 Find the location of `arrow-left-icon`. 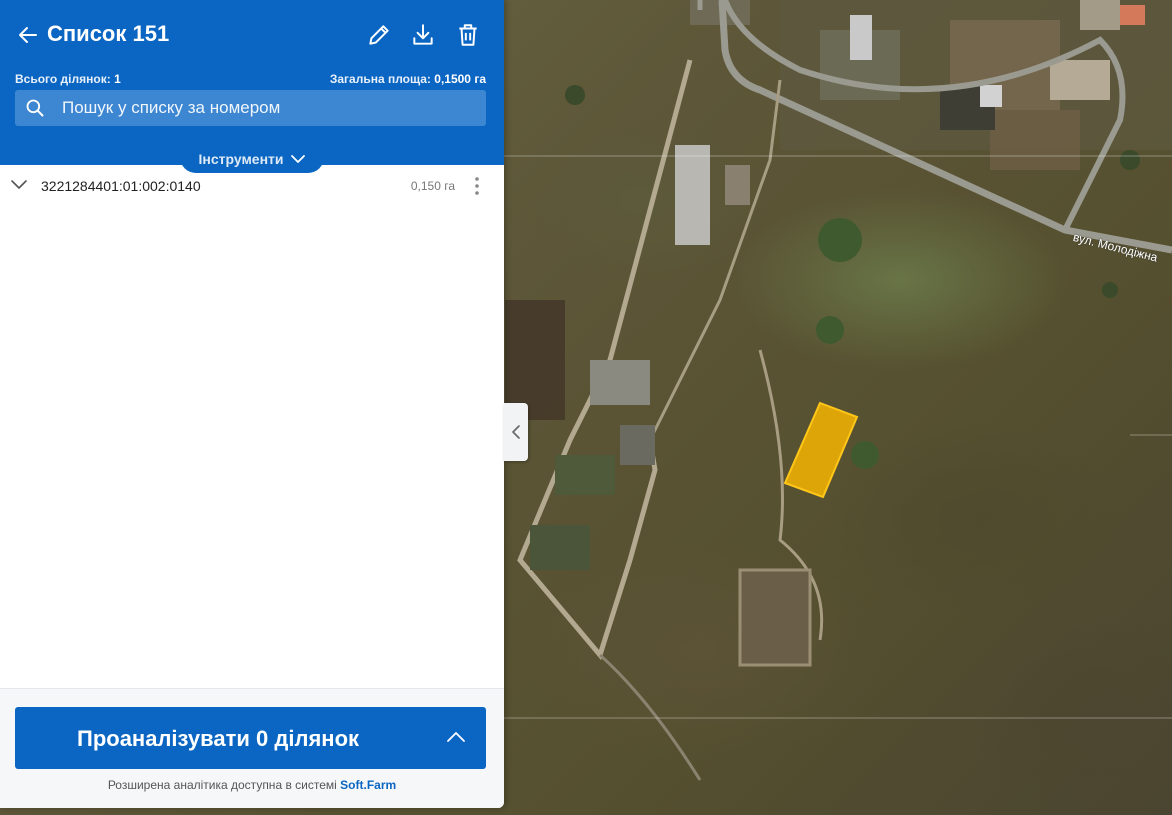

arrow-left-icon is located at coordinates (28, 35).